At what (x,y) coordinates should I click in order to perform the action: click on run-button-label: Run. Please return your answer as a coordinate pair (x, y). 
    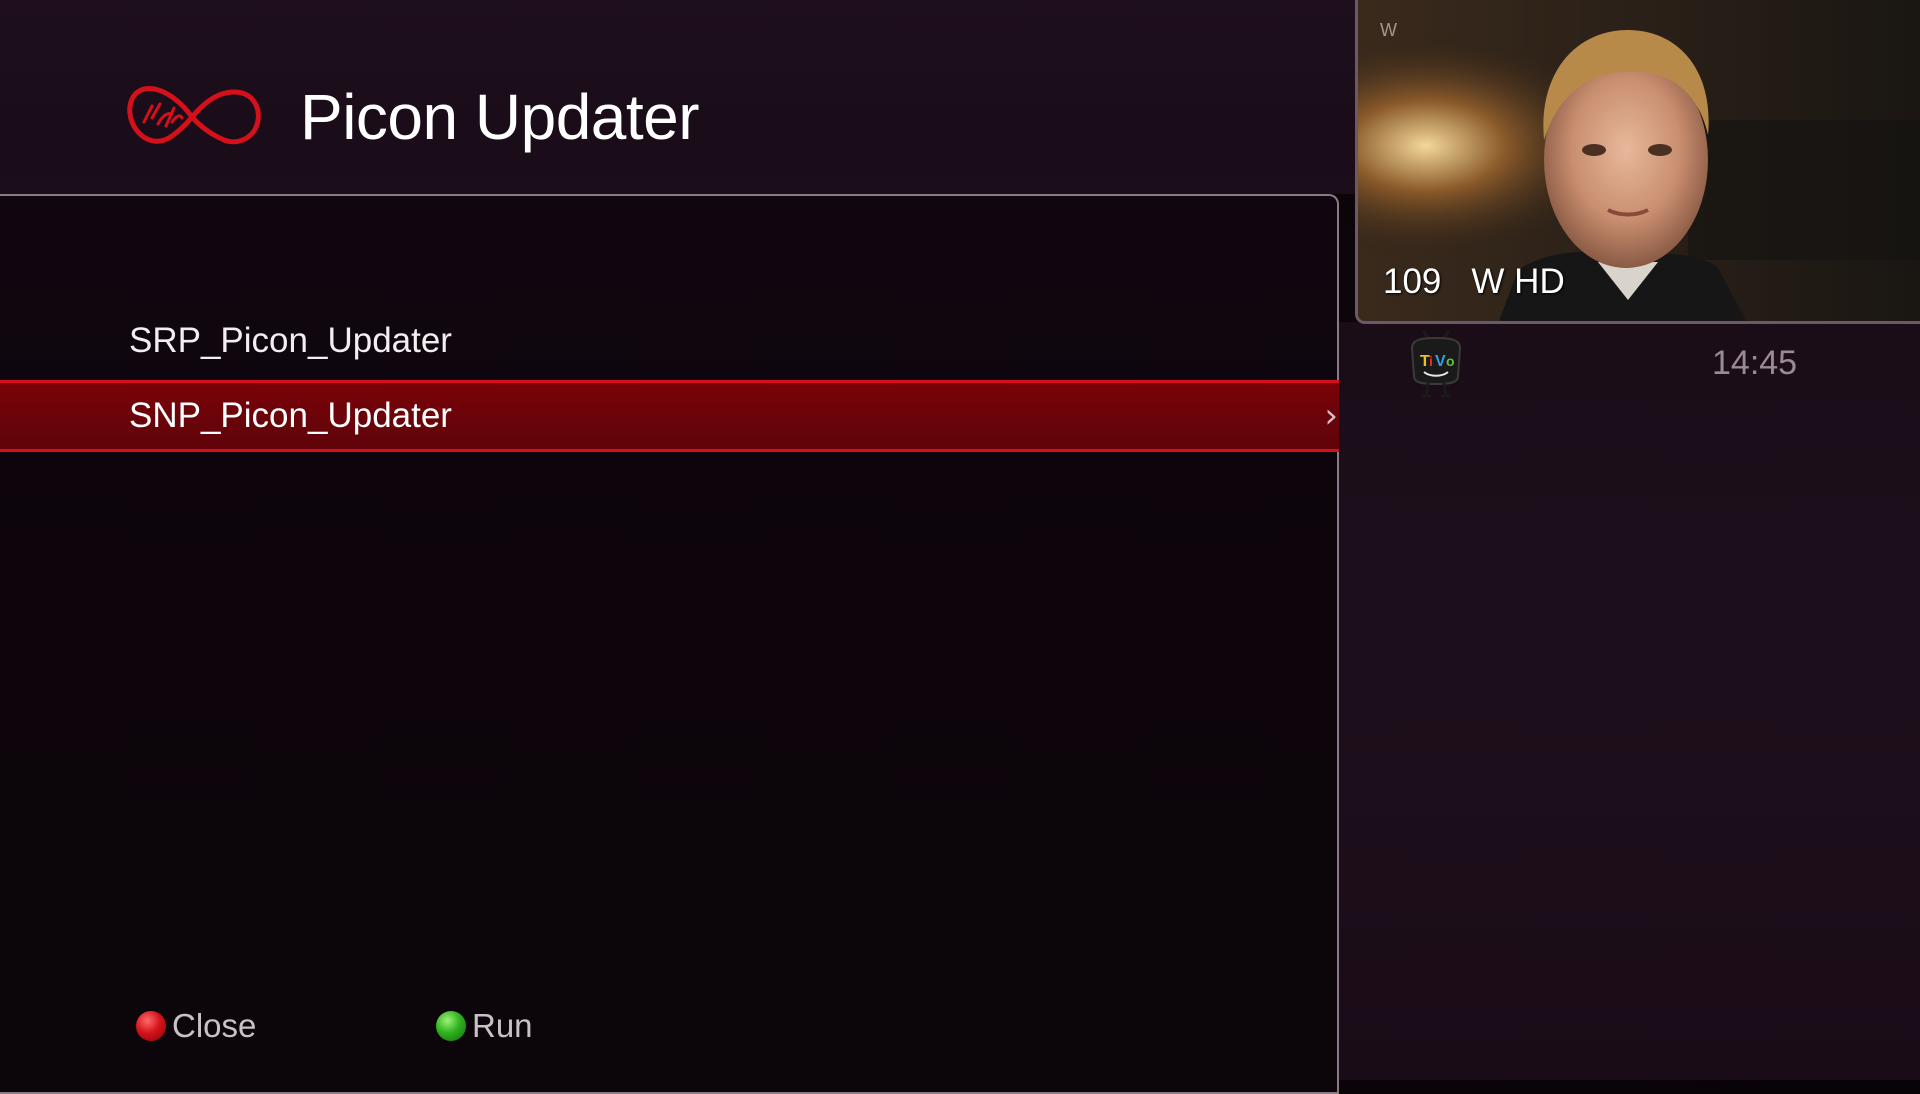
    Looking at the image, I should click on (502, 1025).